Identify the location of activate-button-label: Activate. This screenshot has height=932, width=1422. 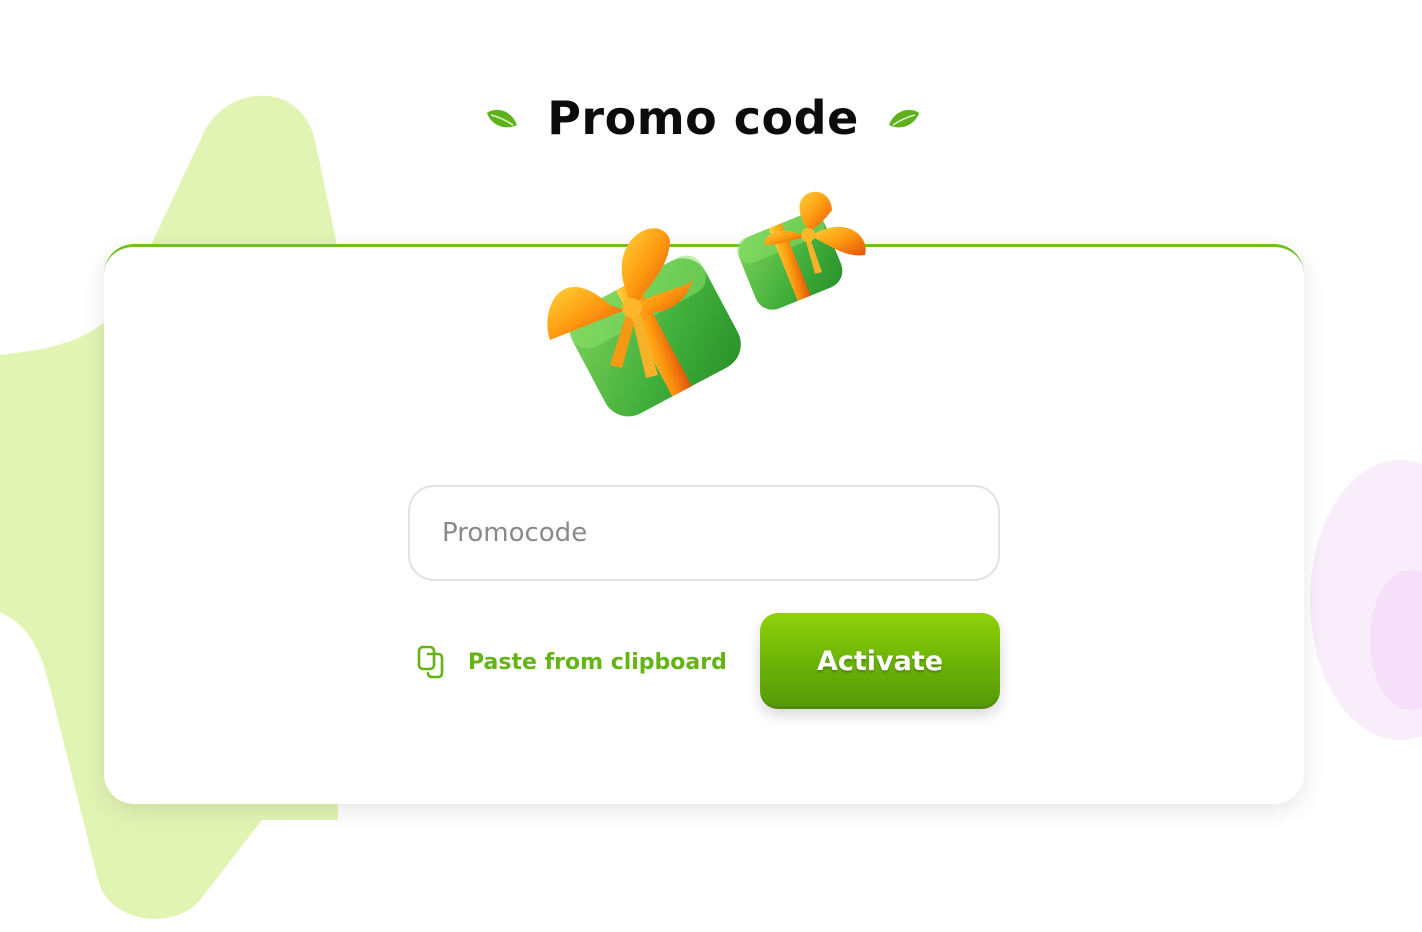
(880, 661).